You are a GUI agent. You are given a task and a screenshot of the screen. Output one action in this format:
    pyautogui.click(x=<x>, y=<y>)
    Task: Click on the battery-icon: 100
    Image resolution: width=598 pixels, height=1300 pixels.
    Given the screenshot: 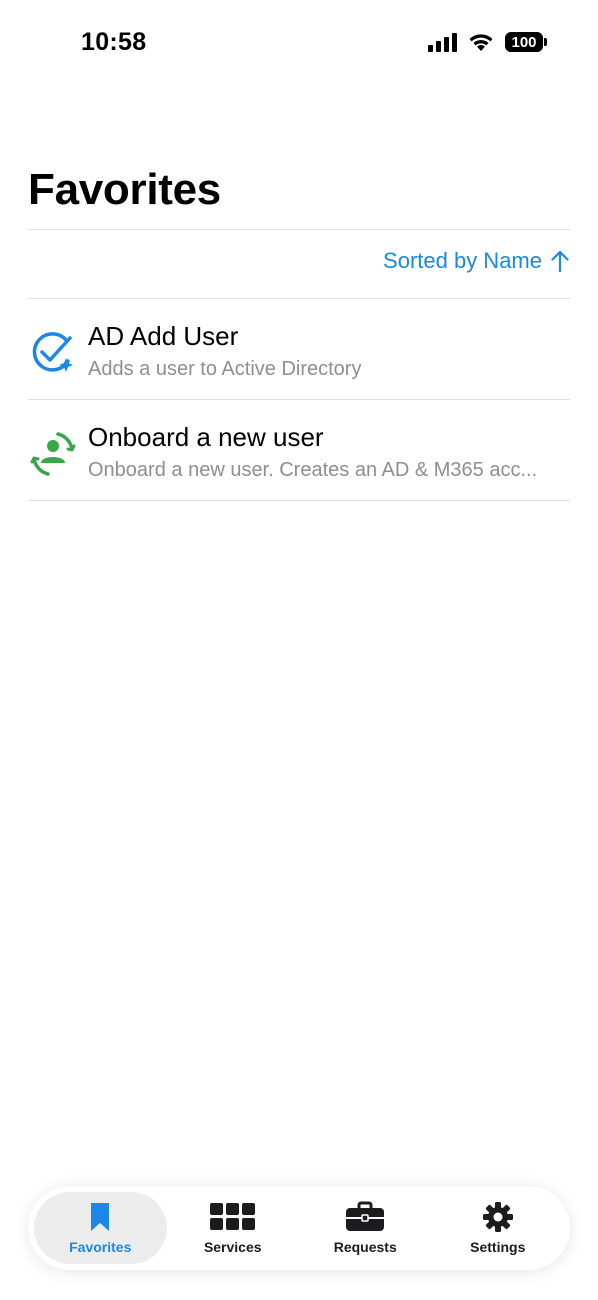 What is the action you would take?
    pyautogui.click(x=526, y=42)
    